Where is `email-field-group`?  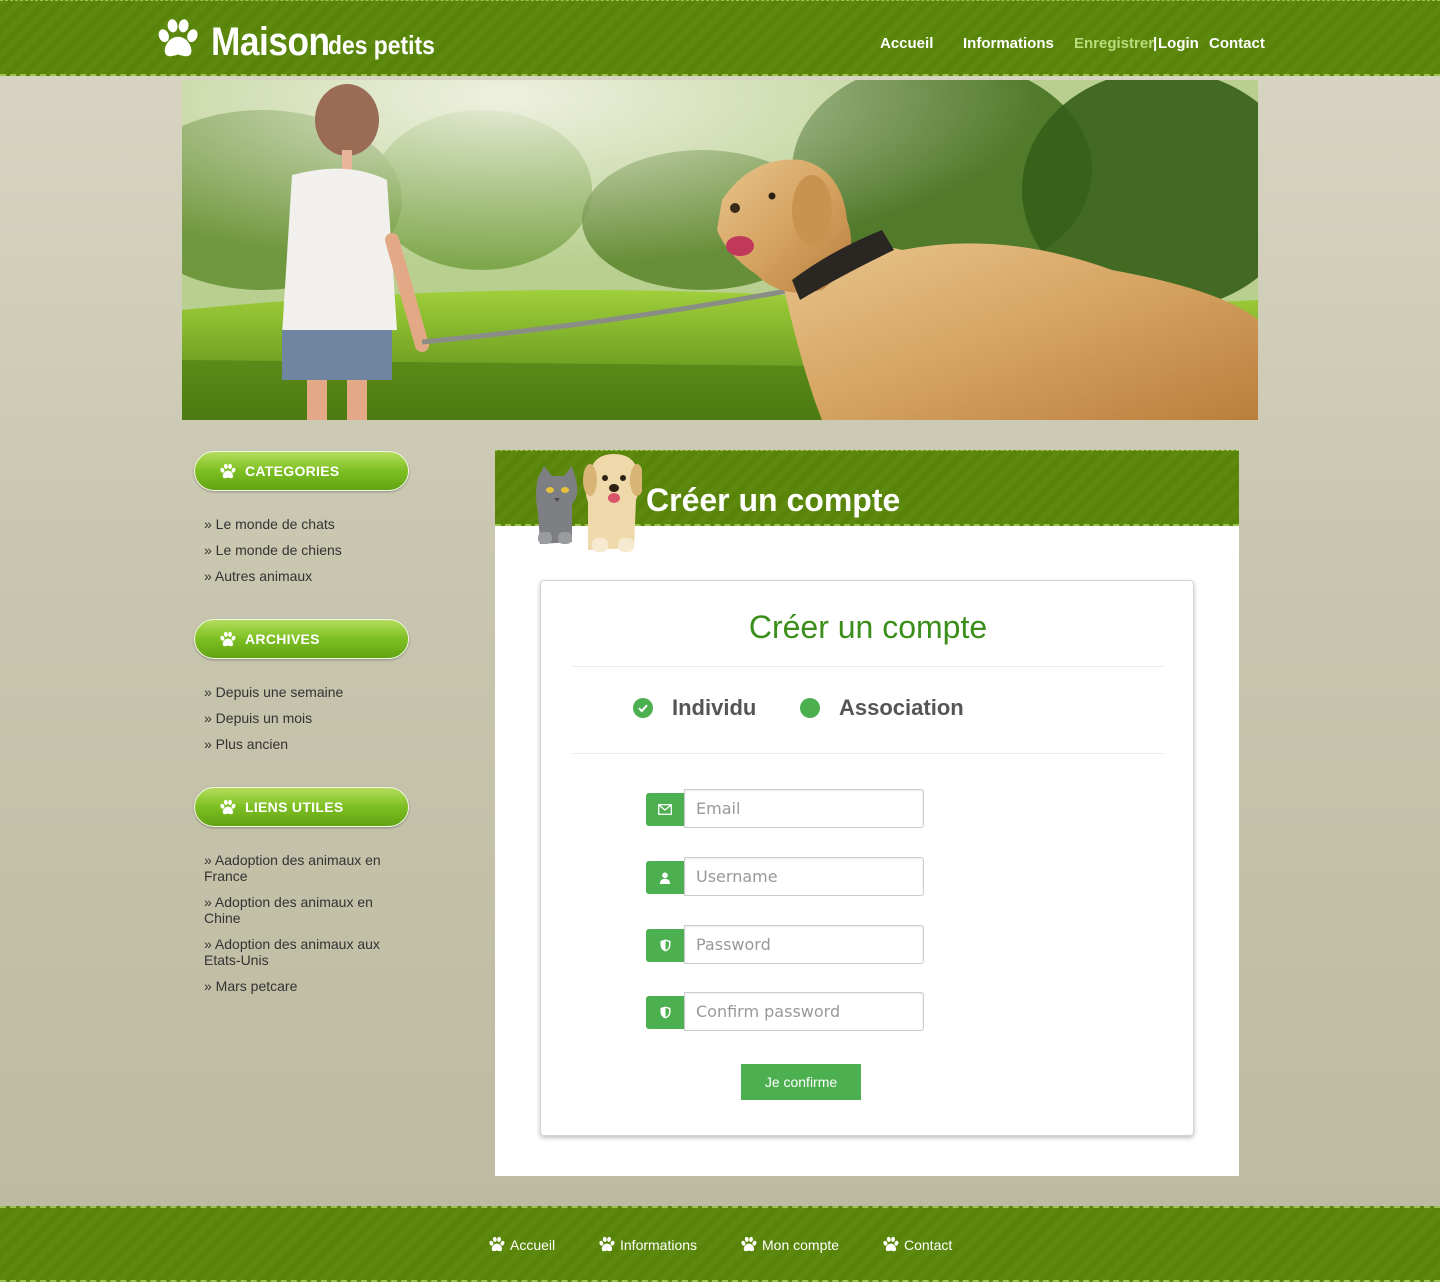
email-field-group is located at coordinates (785, 808).